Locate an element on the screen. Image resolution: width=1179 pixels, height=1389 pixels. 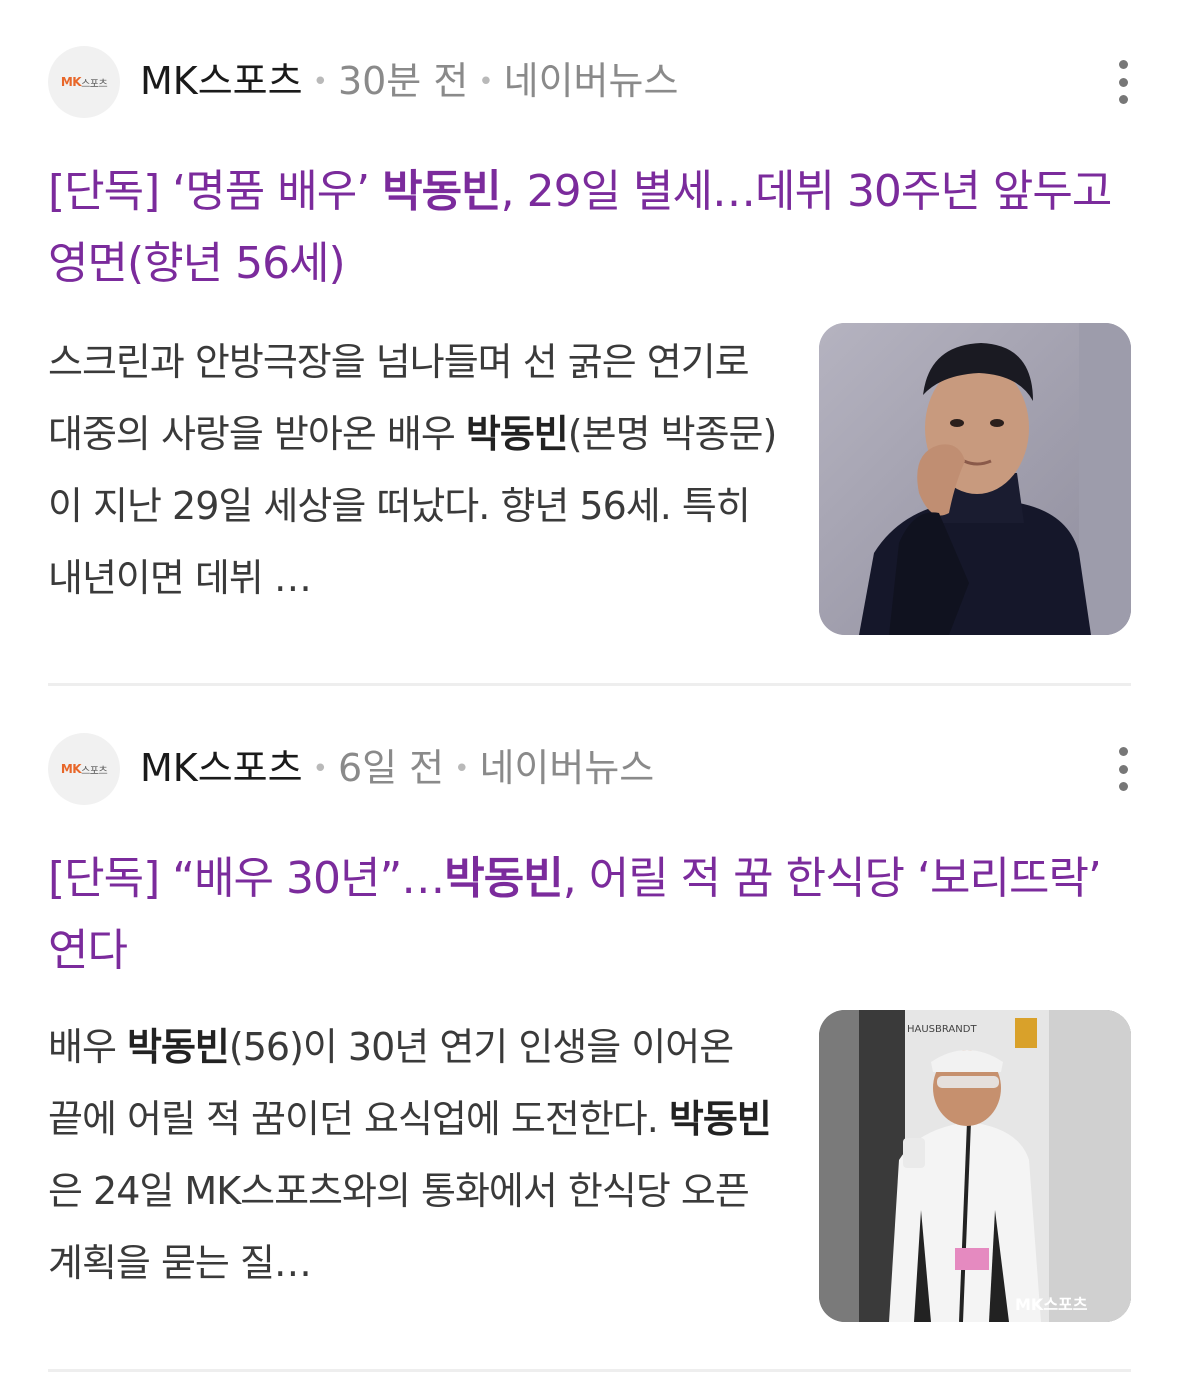
photo-brand-text: HAUSBRANDT is located at coordinates (942, 1029).